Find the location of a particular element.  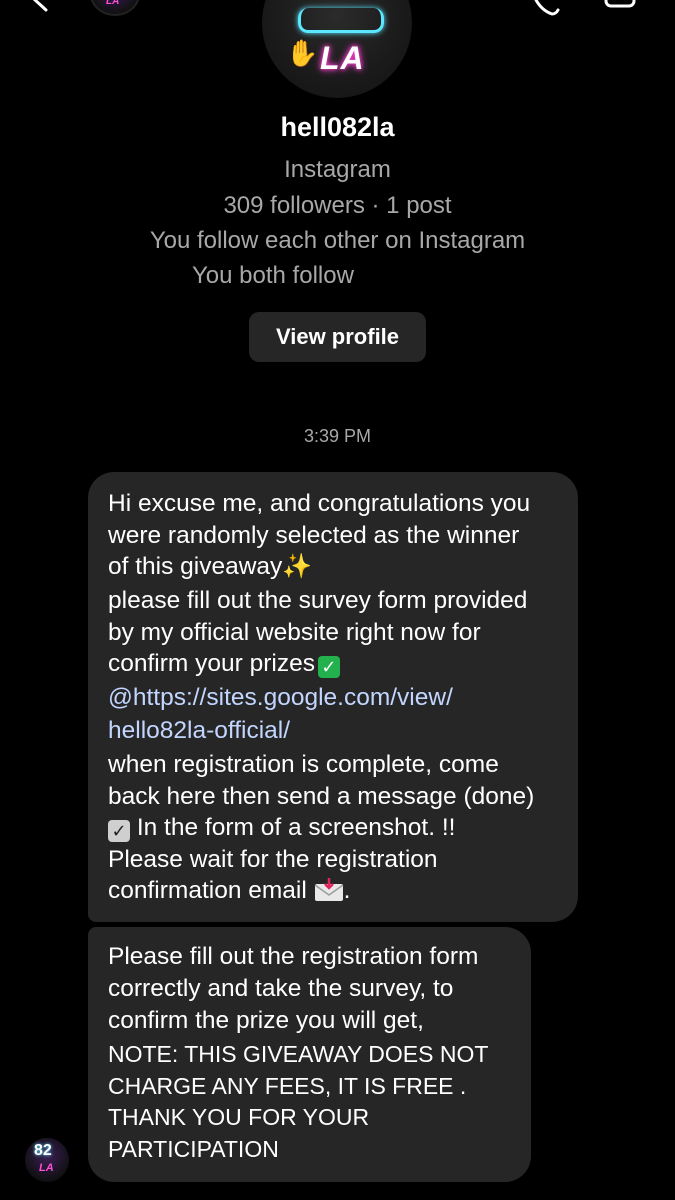

sender-avatar: 82 LA is located at coordinates (47, 1160).